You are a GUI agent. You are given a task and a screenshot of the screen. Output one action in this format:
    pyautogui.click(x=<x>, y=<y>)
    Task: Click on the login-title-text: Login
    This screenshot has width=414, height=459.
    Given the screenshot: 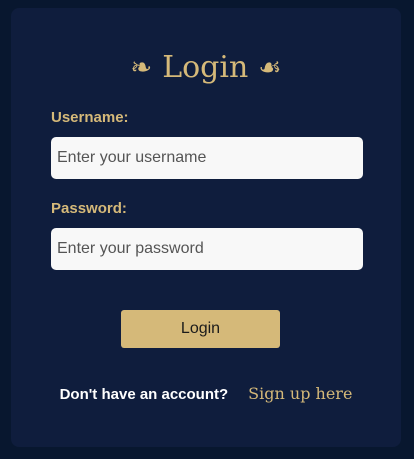 What is the action you would take?
    pyautogui.click(x=205, y=67)
    